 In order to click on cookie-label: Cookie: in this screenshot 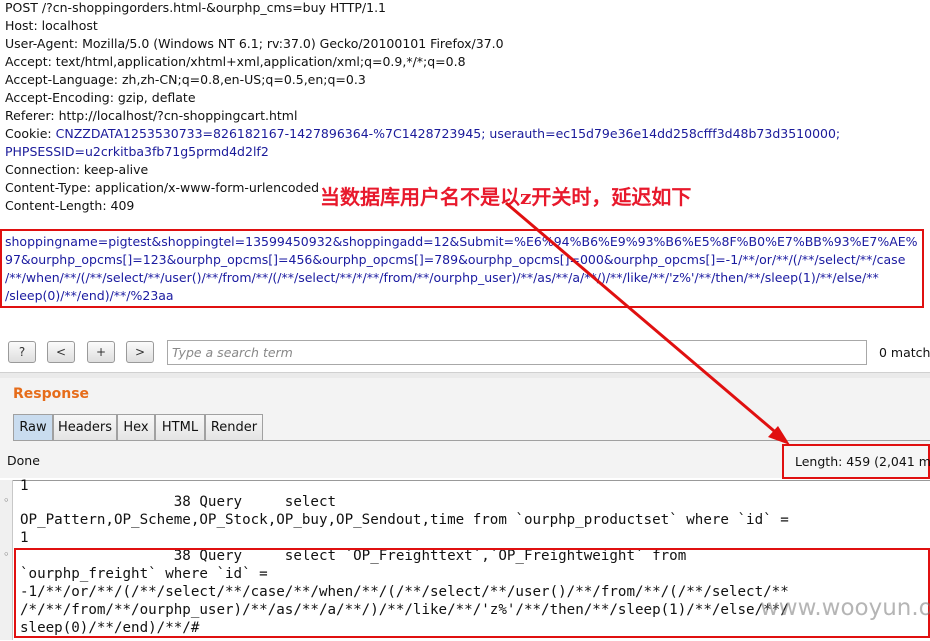, I will do `click(30, 133)`.